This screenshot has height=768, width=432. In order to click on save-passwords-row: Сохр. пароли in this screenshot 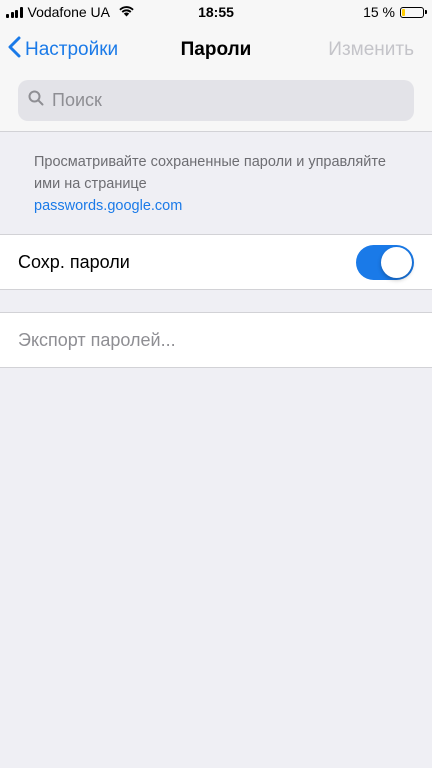, I will do `click(216, 262)`.